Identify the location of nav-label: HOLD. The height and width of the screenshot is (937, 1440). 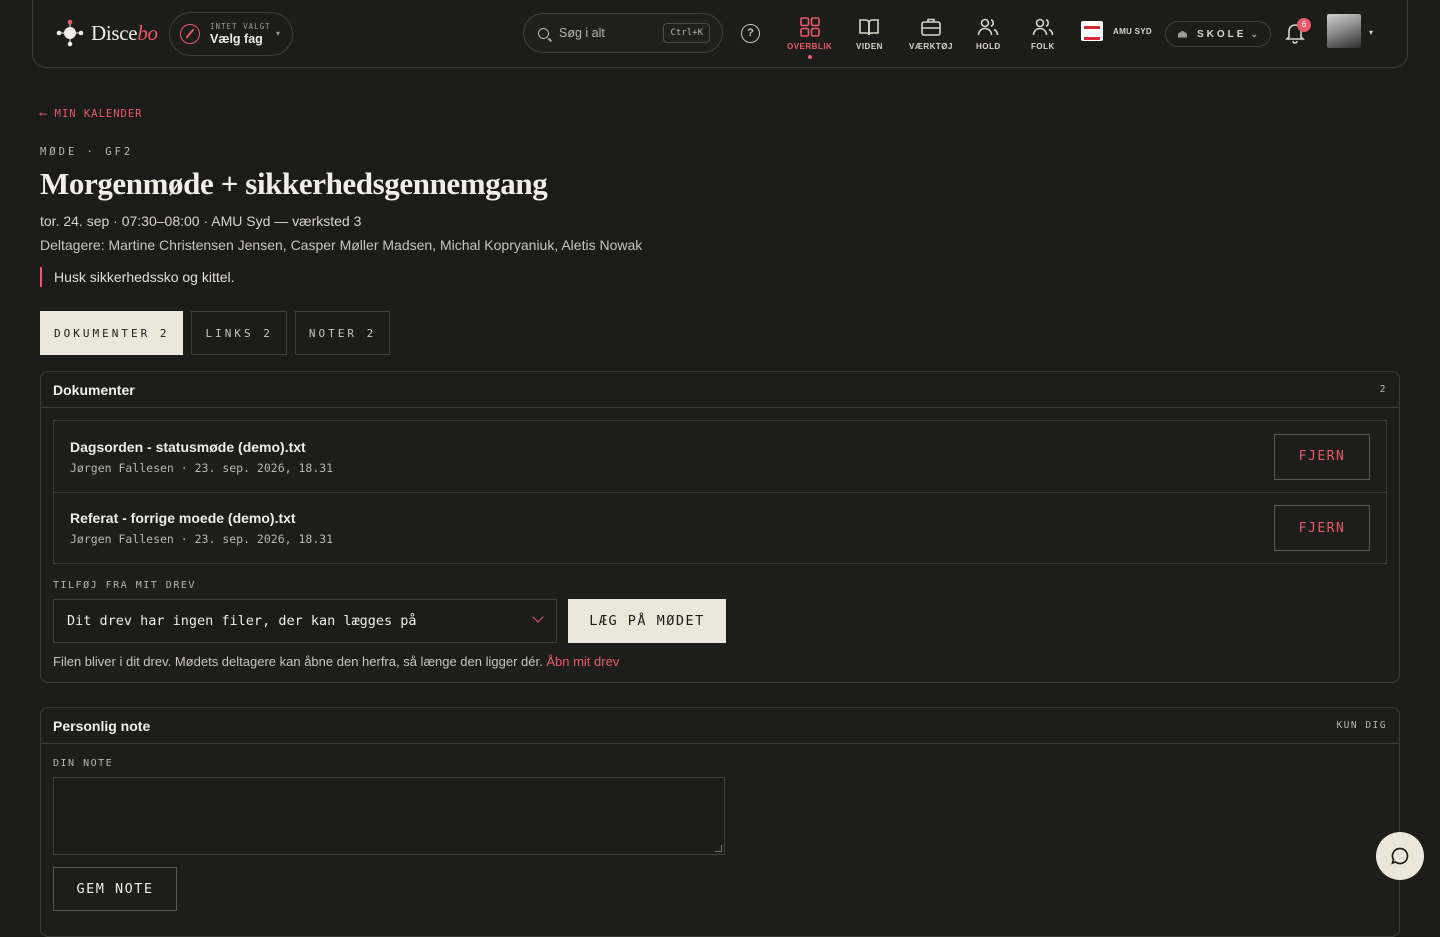
(988, 46).